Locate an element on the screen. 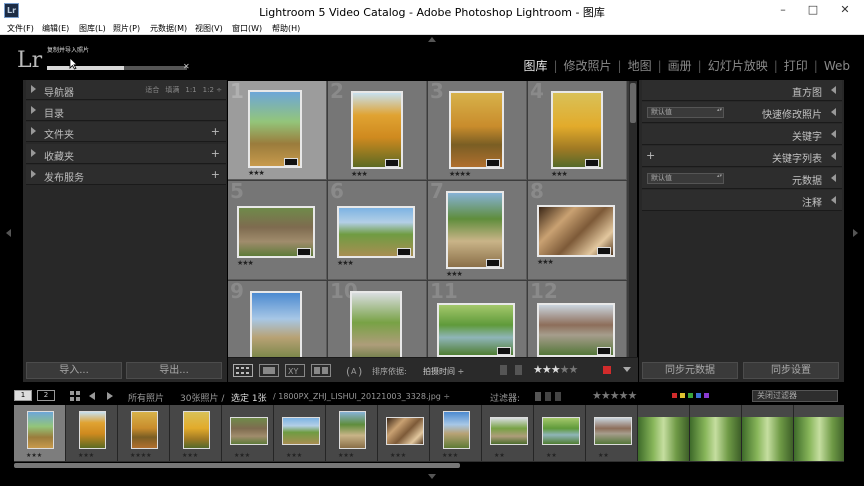 The height and width of the screenshot is (486, 864). filmstrip-thumb: ★★★★ is located at coordinates (144, 433).